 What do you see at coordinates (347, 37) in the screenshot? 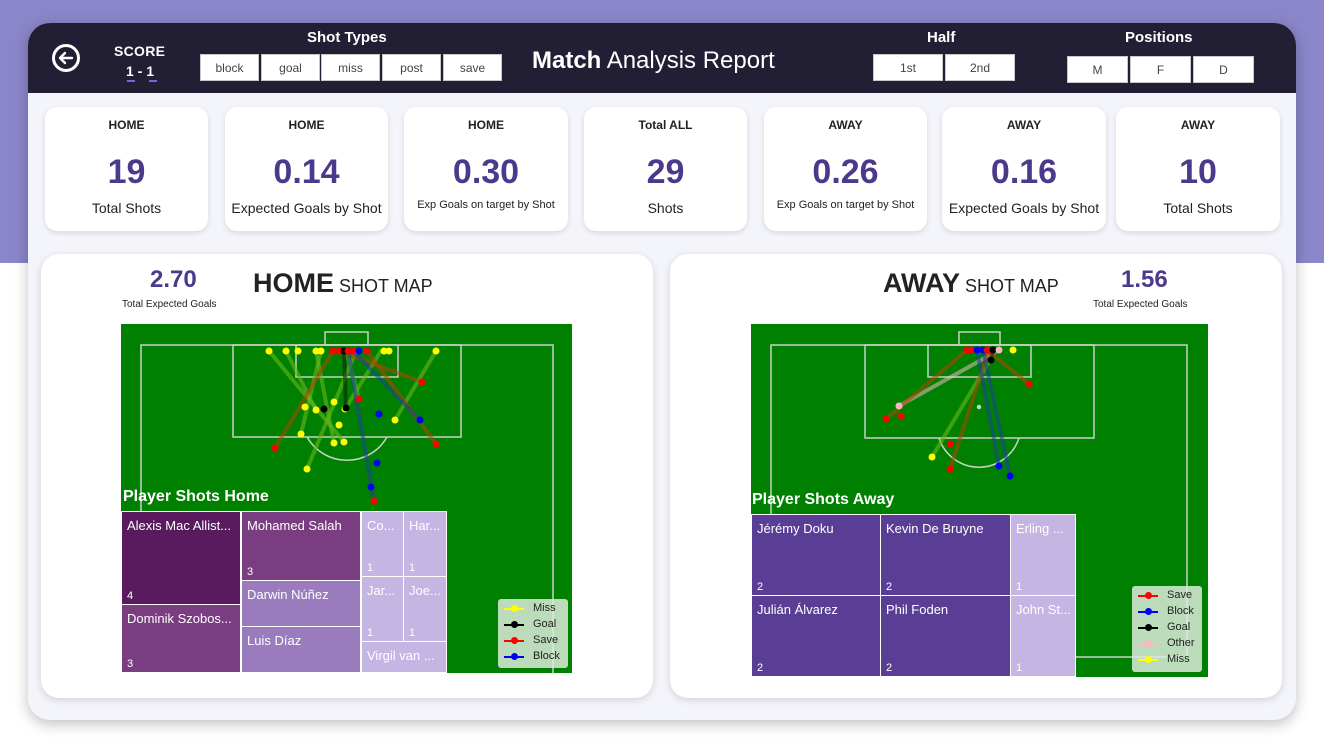
I see `shot-types-title: Shot Types` at bounding box center [347, 37].